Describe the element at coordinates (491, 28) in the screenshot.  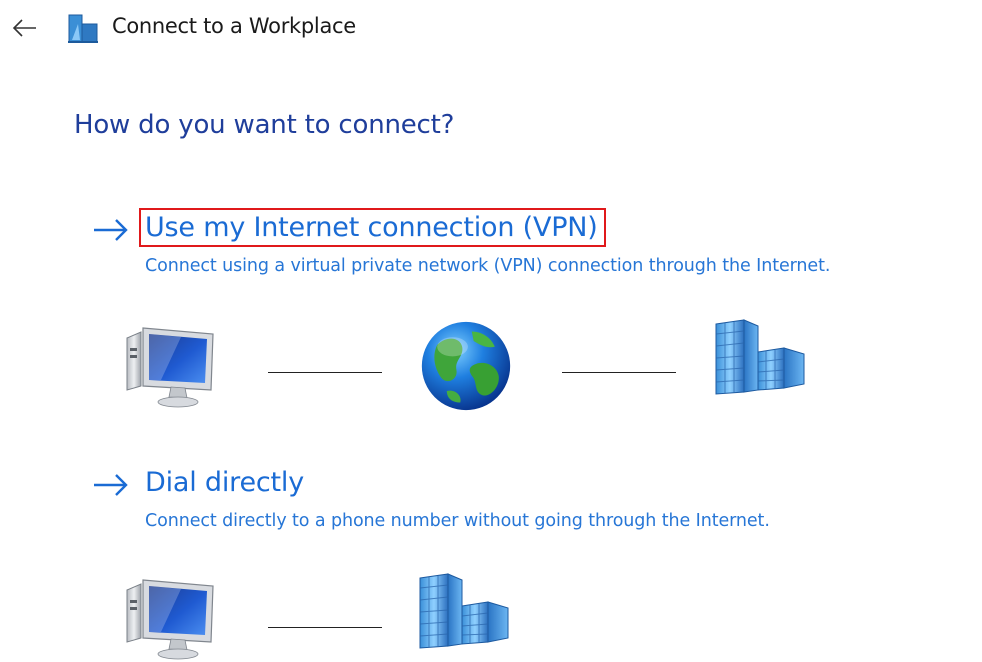
I see `title-bar: Connect to a Workplace` at that location.